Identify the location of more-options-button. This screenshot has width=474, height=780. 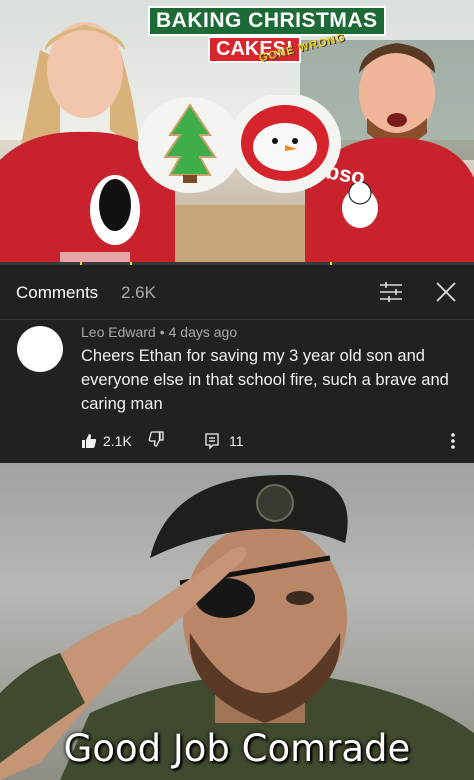
(453, 441).